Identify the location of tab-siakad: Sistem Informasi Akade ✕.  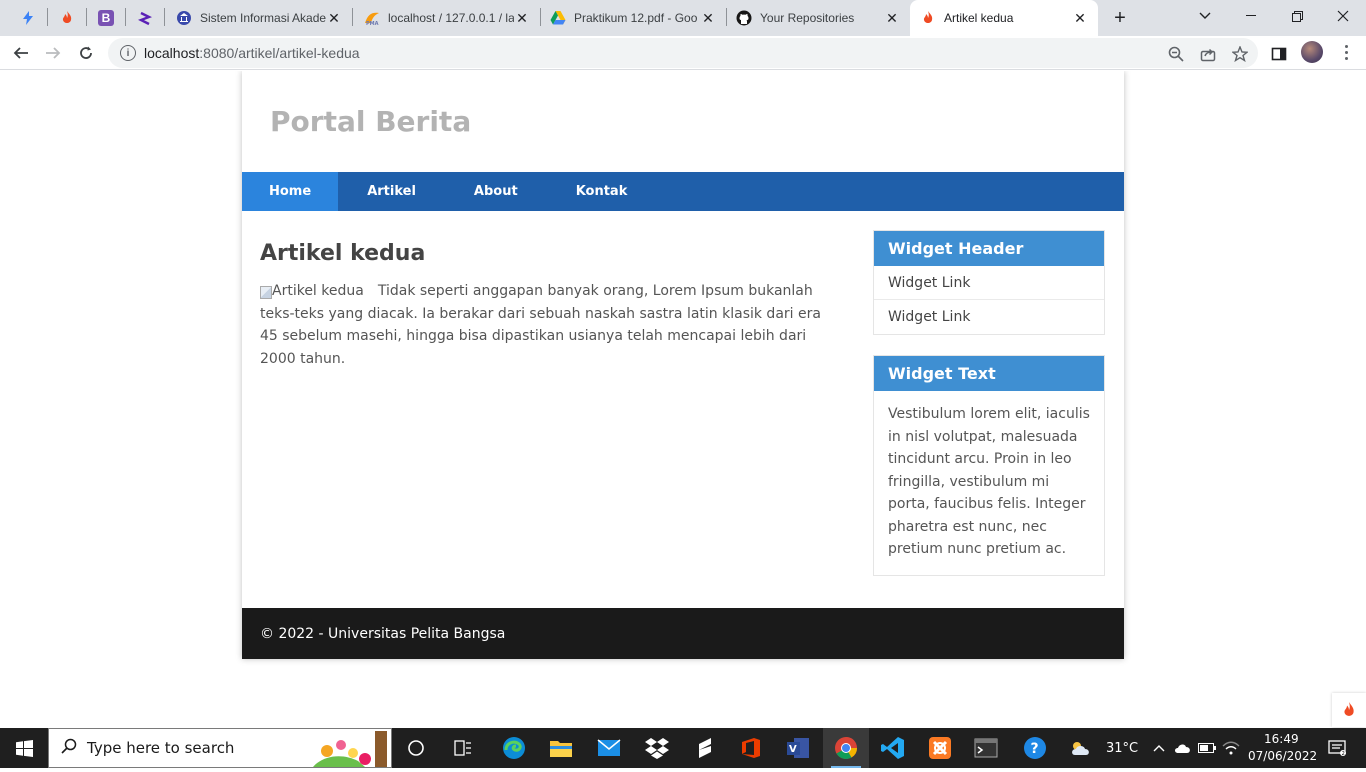
(259, 18).